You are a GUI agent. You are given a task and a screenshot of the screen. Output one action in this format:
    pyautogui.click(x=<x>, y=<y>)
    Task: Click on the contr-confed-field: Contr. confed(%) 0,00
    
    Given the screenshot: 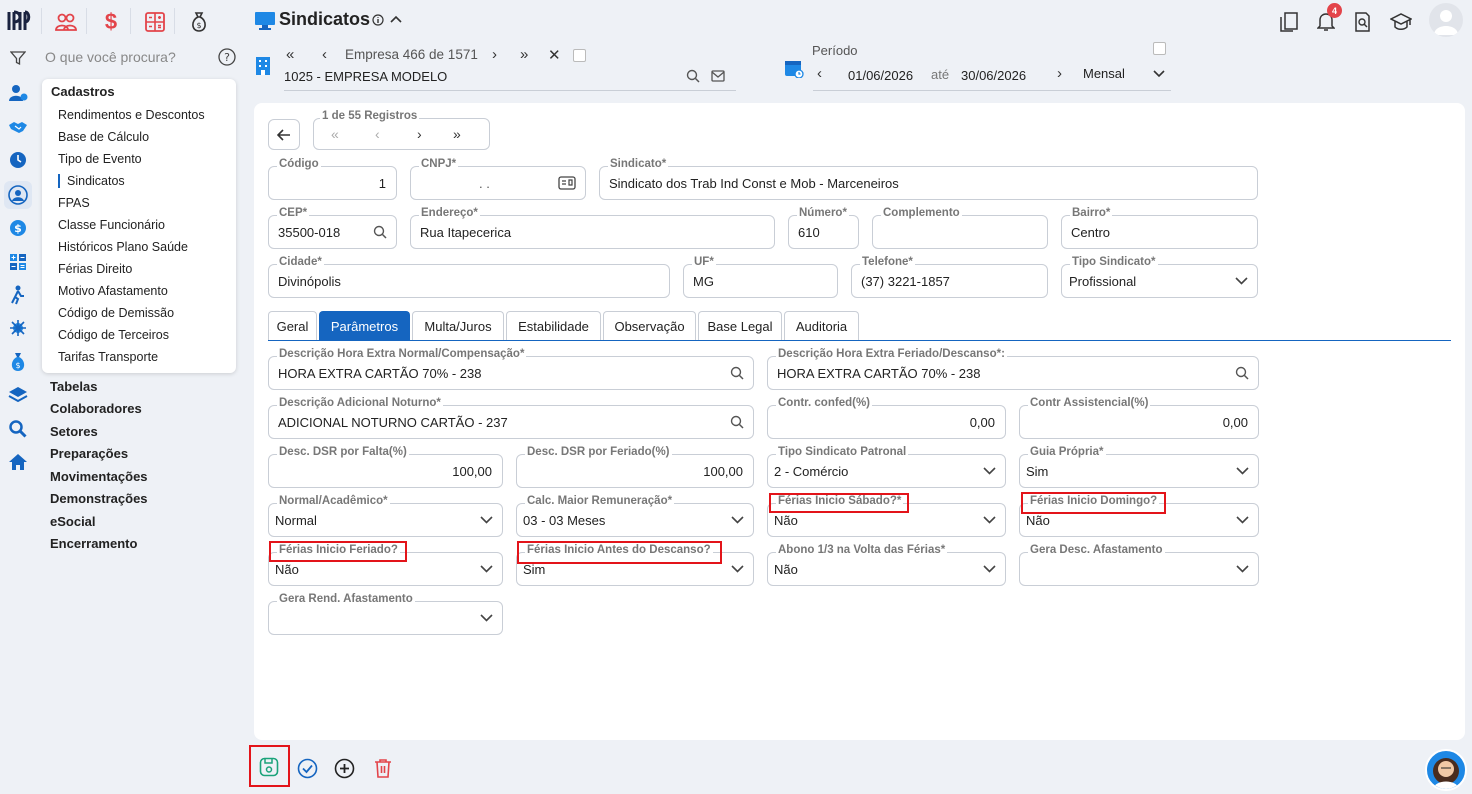 What is the action you would take?
    pyautogui.click(x=886, y=418)
    